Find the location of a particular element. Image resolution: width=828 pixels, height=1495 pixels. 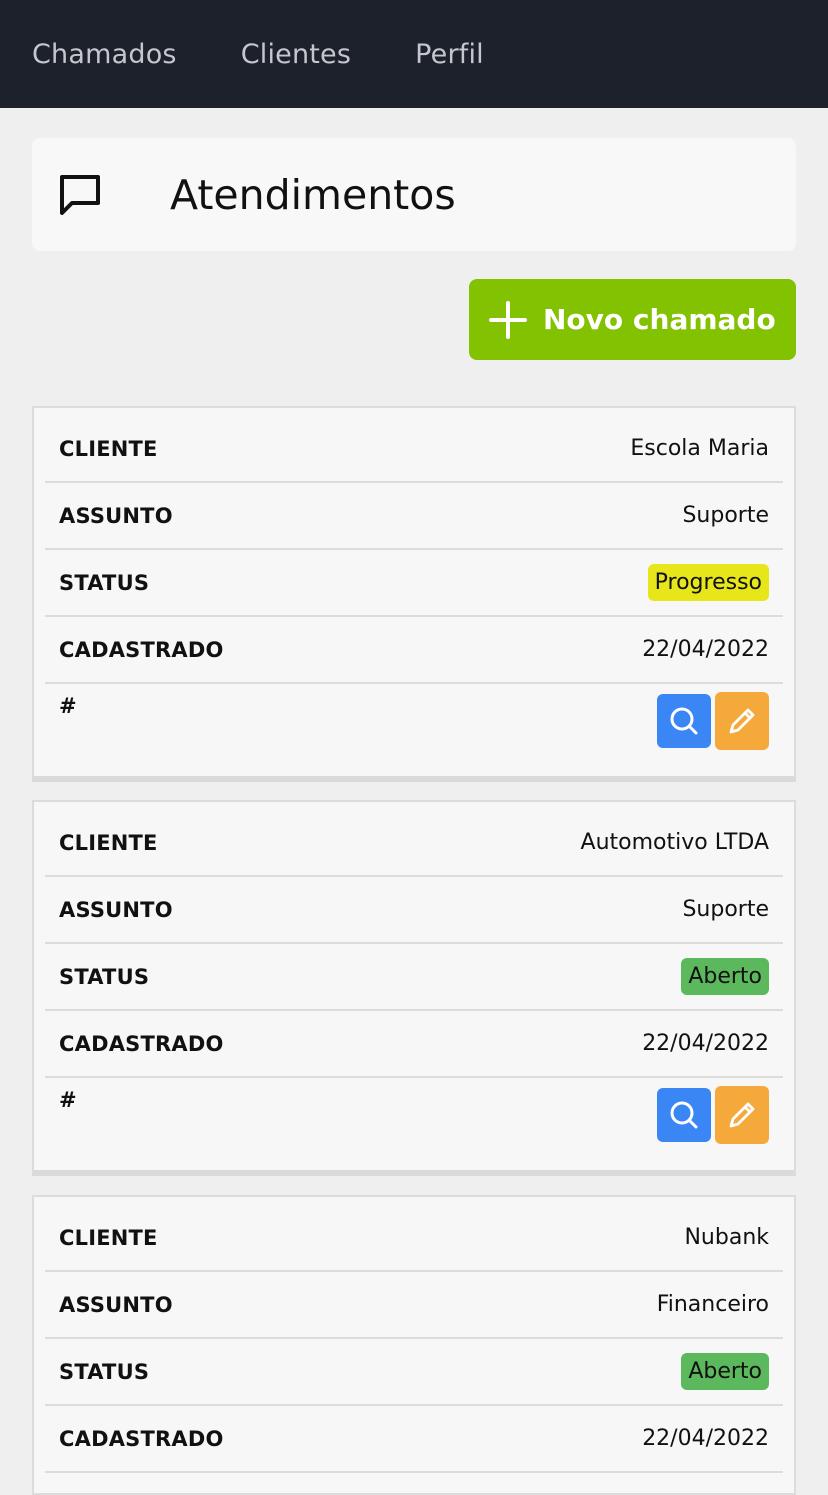

cliente-value: Escola Maria is located at coordinates (699, 448).